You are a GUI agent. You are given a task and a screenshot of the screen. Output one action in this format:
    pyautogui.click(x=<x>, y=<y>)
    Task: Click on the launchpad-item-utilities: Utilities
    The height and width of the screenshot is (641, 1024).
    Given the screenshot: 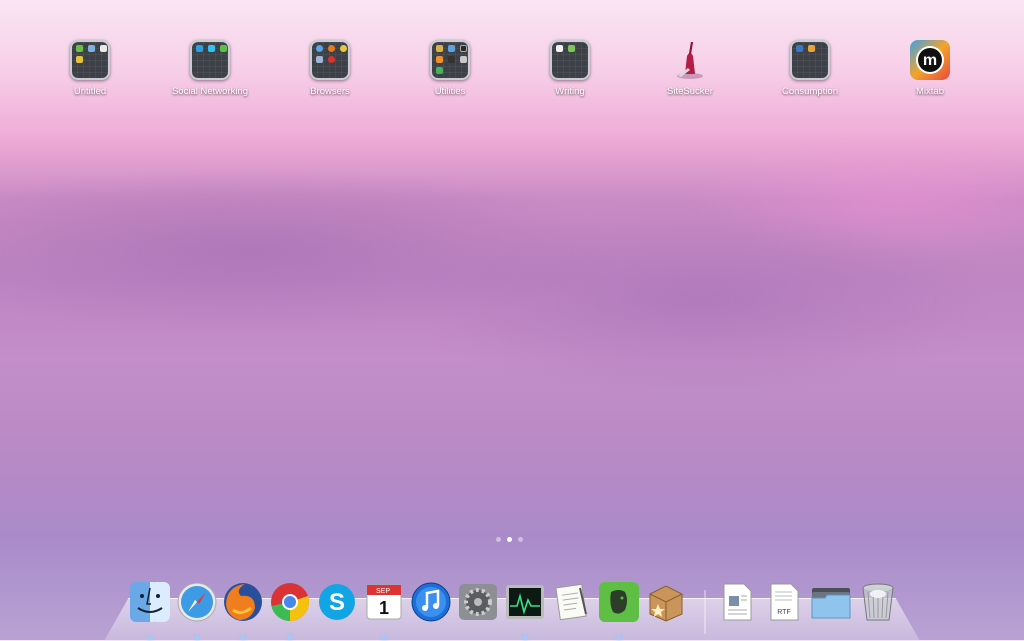 What is the action you would take?
    pyautogui.click(x=450, y=68)
    